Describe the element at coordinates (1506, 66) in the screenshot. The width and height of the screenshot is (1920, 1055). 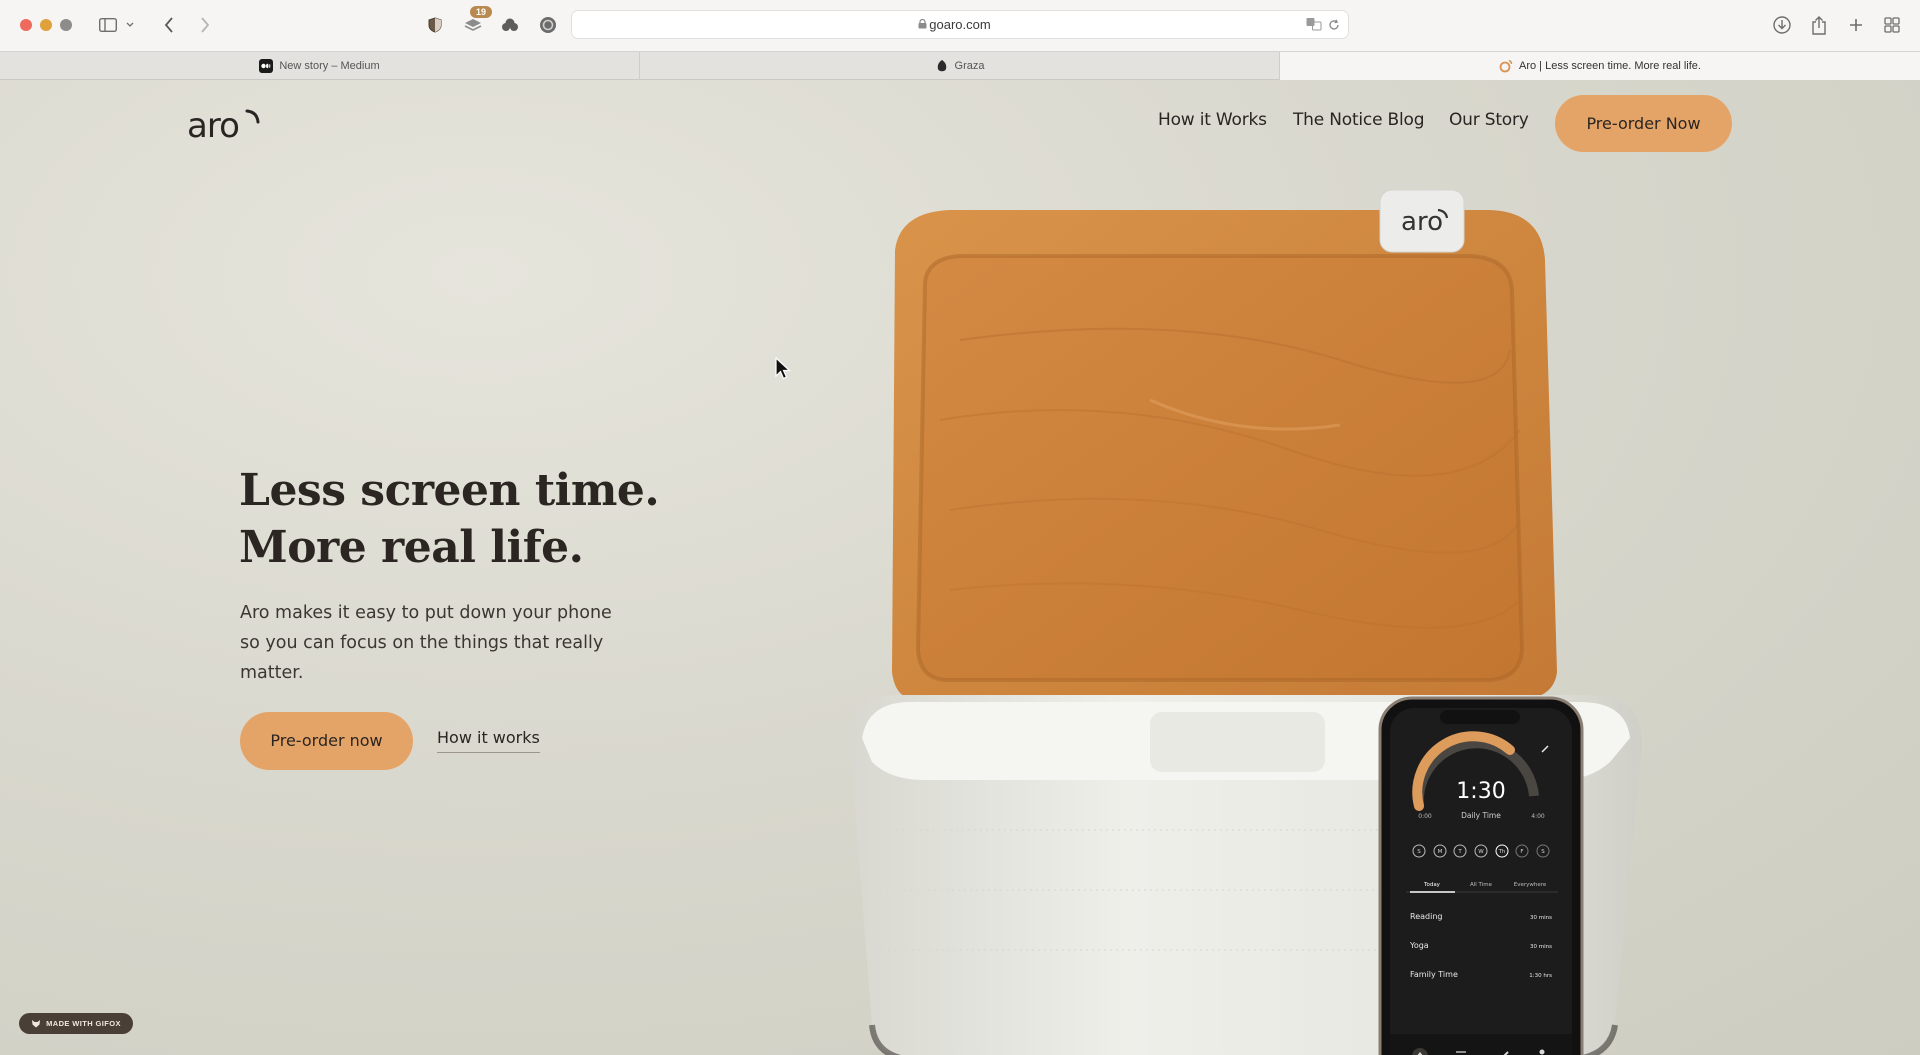
I see `aro-icon` at that location.